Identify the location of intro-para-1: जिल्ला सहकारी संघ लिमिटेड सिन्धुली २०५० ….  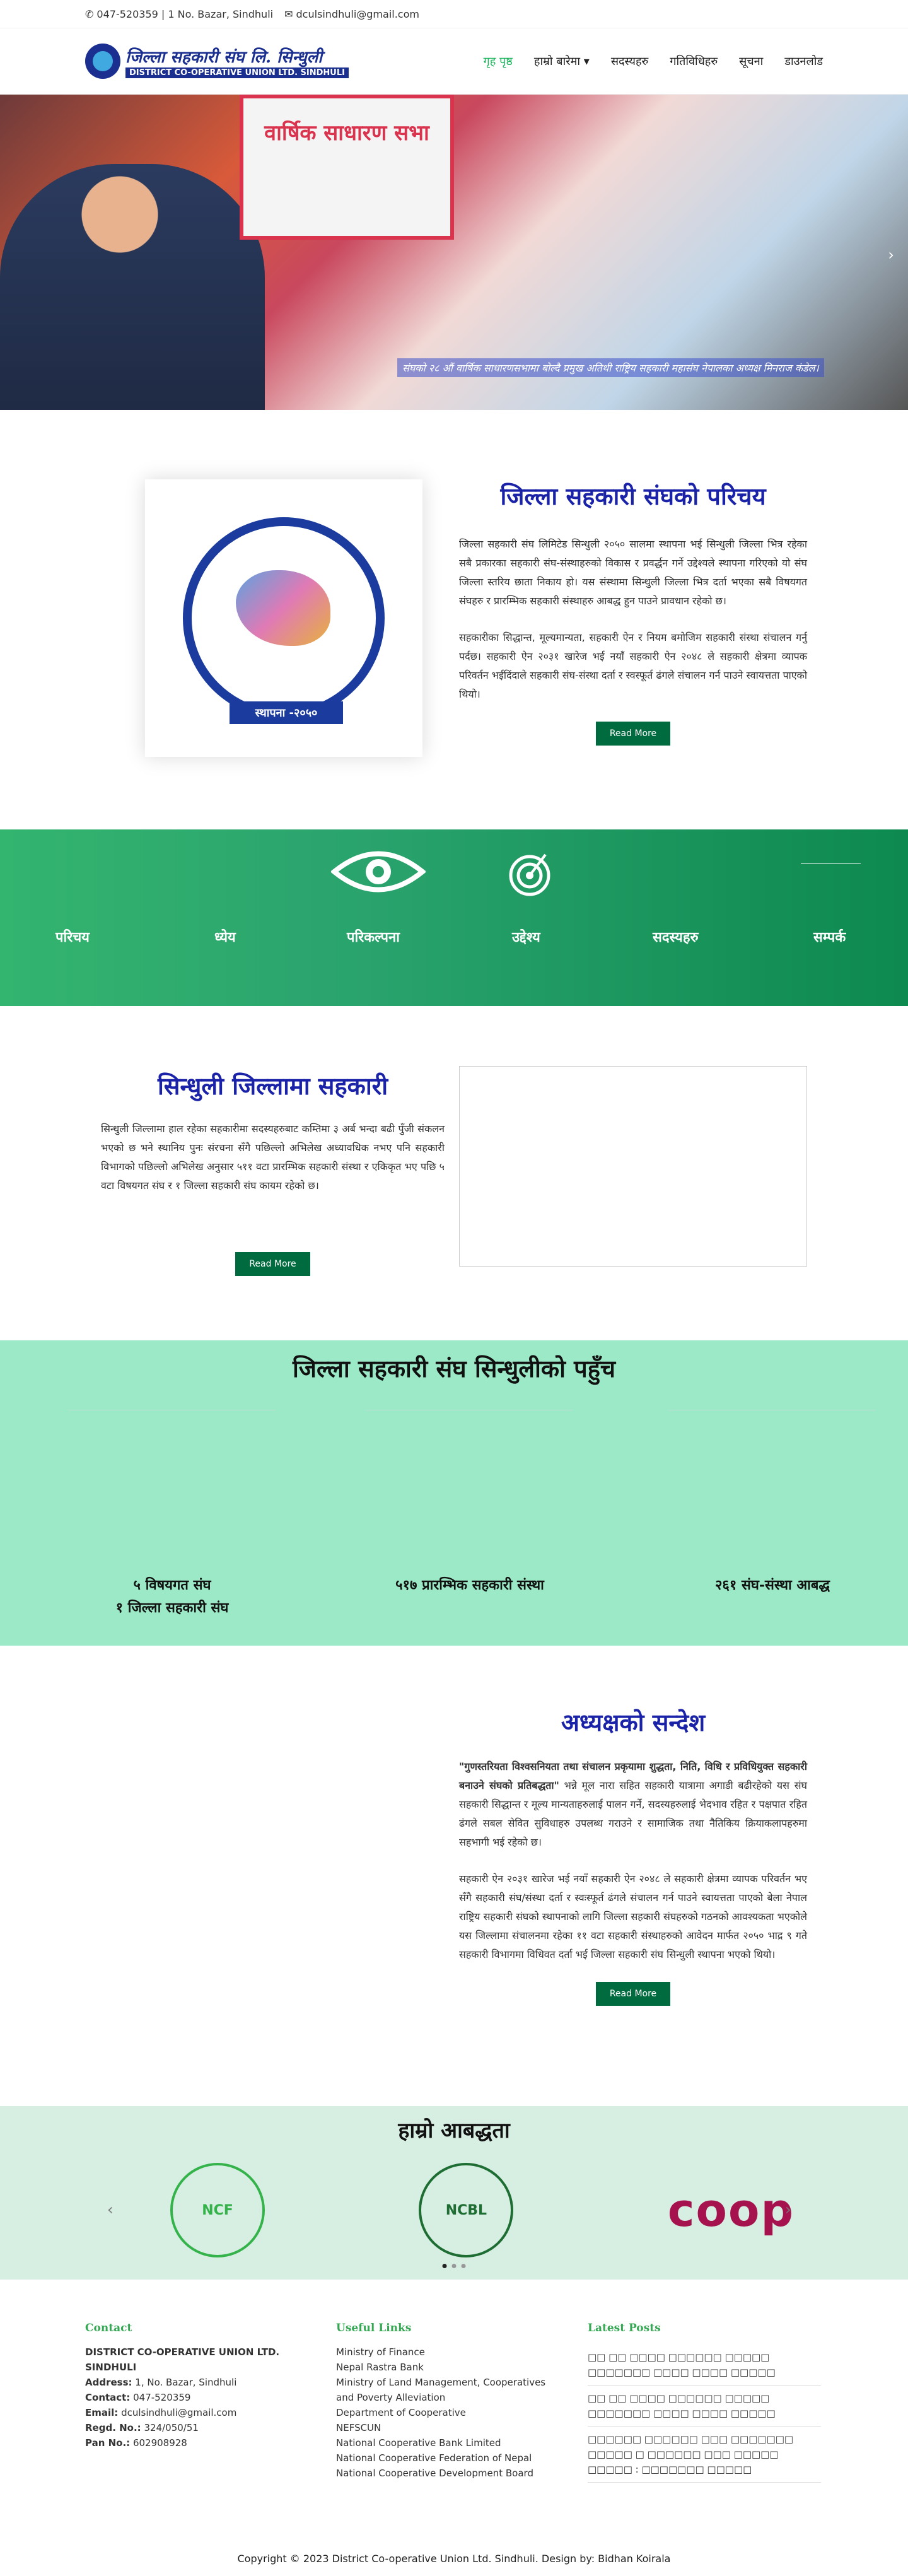
(633, 572).